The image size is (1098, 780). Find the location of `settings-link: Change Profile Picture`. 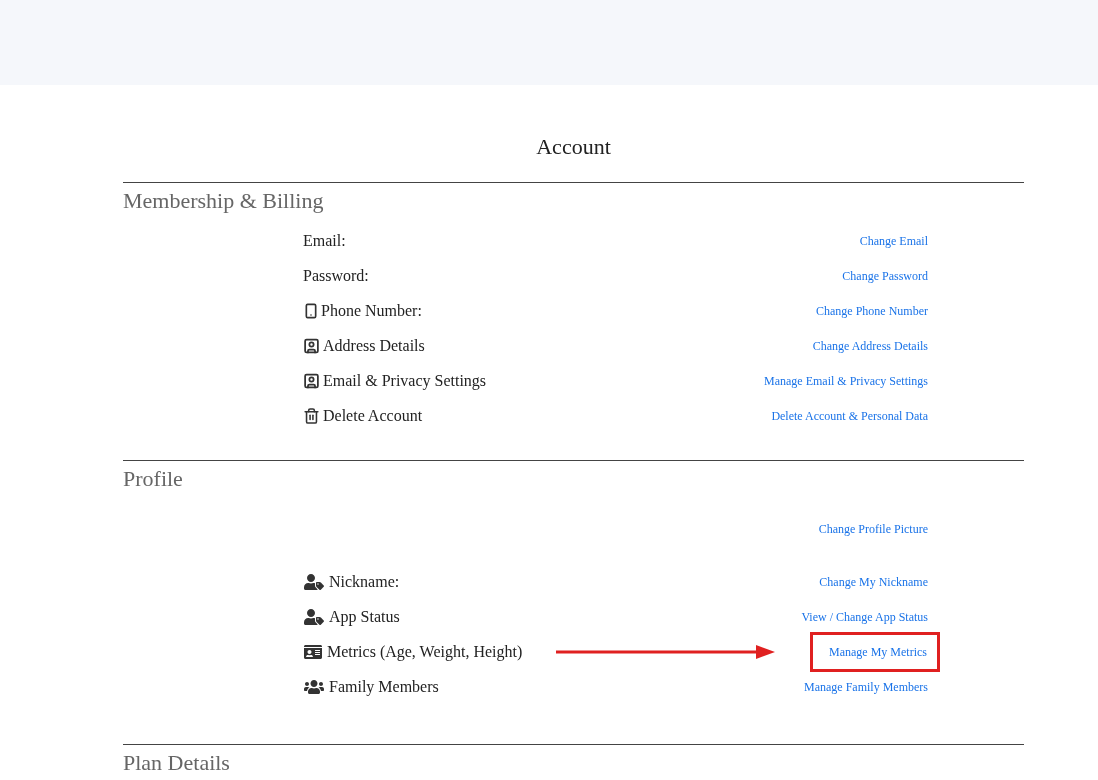

settings-link: Change Profile Picture is located at coordinates (873, 528).